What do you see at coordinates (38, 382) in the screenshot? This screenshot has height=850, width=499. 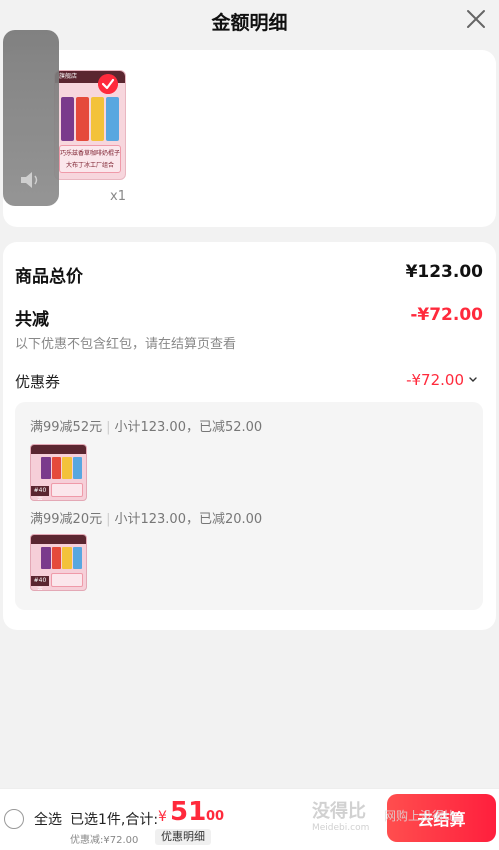 I see `coupon-label: 优惠券` at bounding box center [38, 382].